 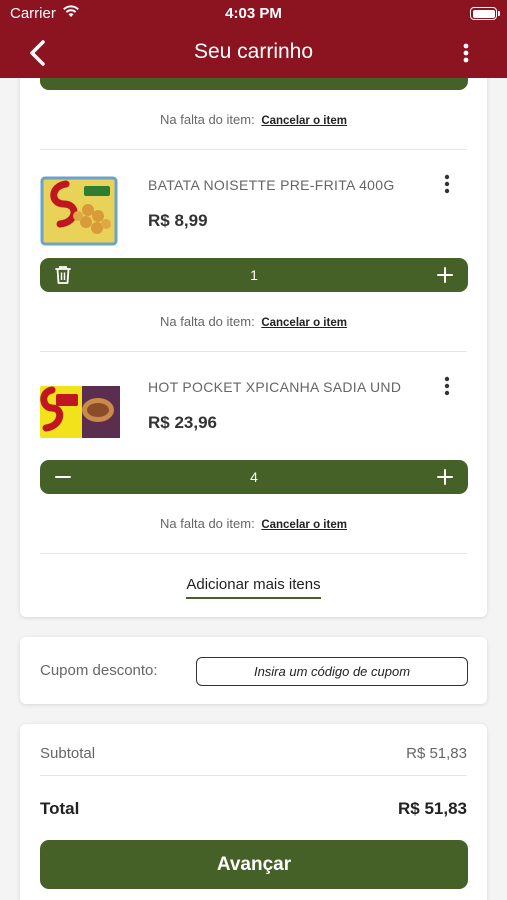 I want to click on quantity-stepper: 1, so click(x=254, y=275).